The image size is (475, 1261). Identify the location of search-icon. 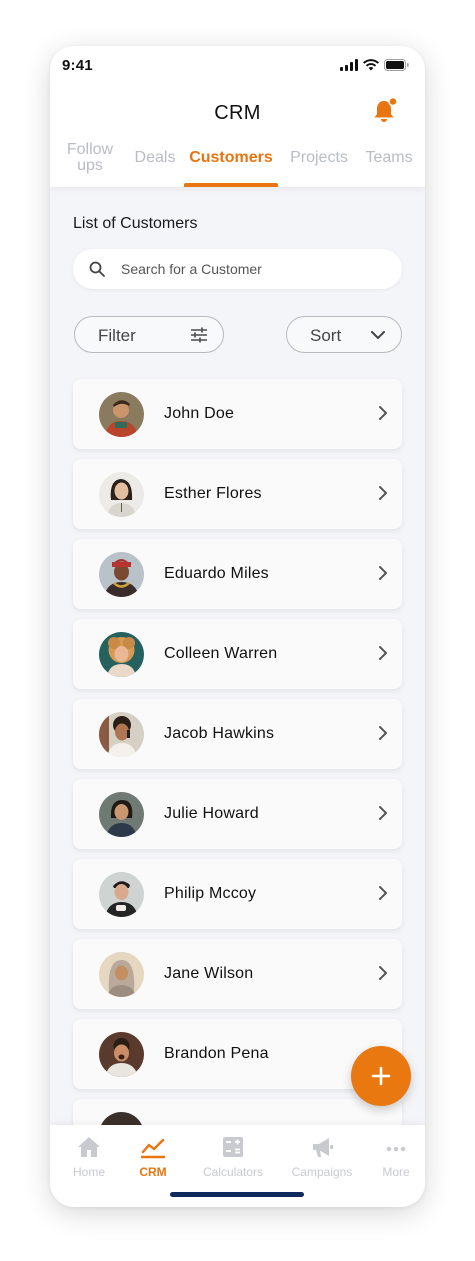
(97, 269).